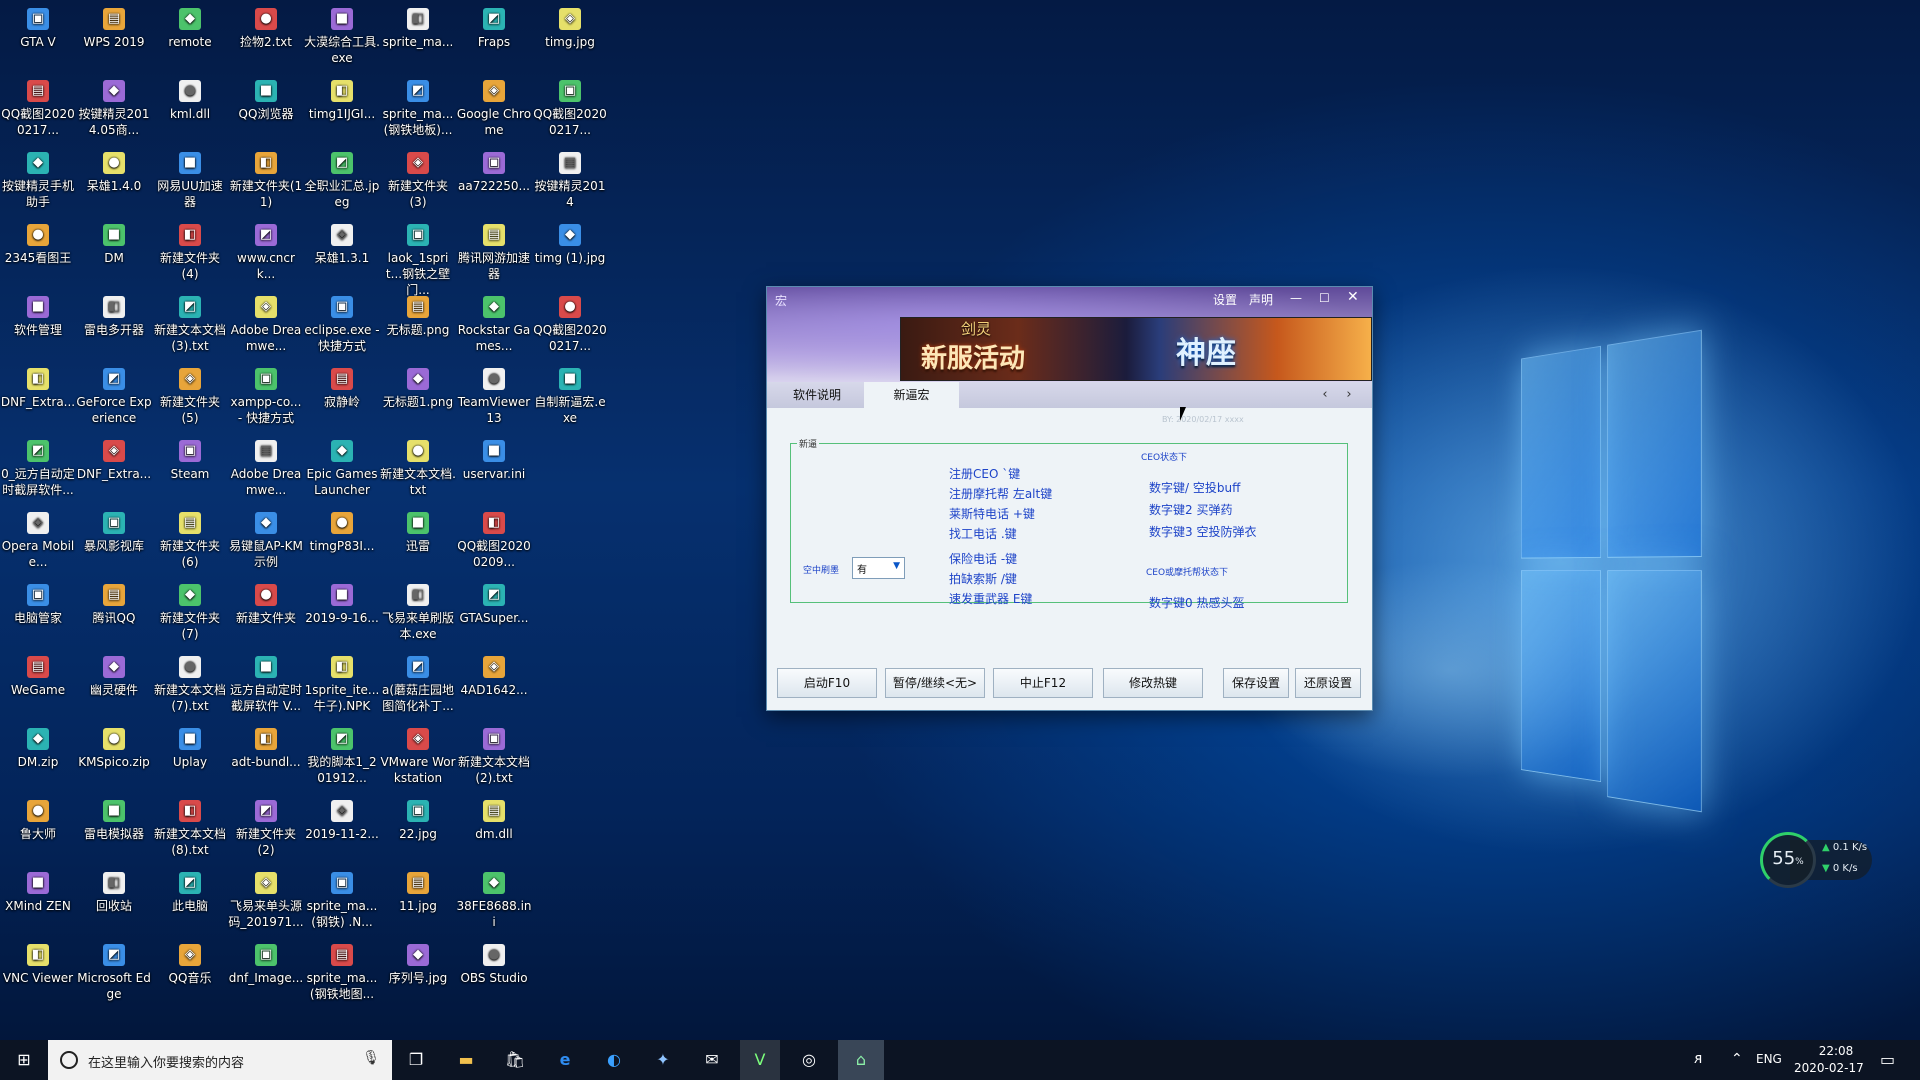 This screenshot has height=1080, width=1920. What do you see at coordinates (190, 961) in the screenshot?
I see `desktop-icon: ◈ QQ音乐` at bounding box center [190, 961].